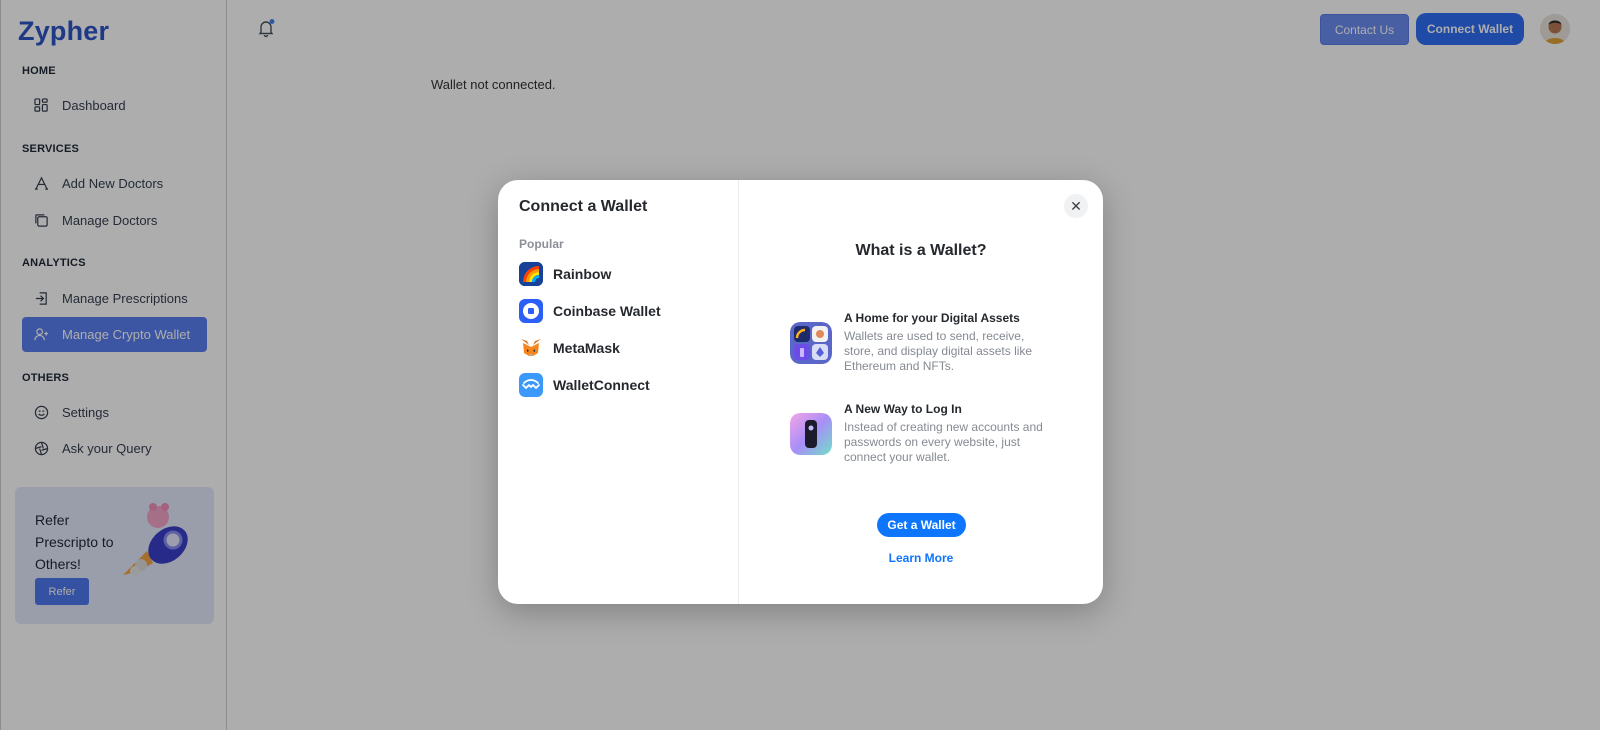 The image size is (1600, 730). I want to click on wallet-option-walletconnect: WalletConnect, so click(619, 385).